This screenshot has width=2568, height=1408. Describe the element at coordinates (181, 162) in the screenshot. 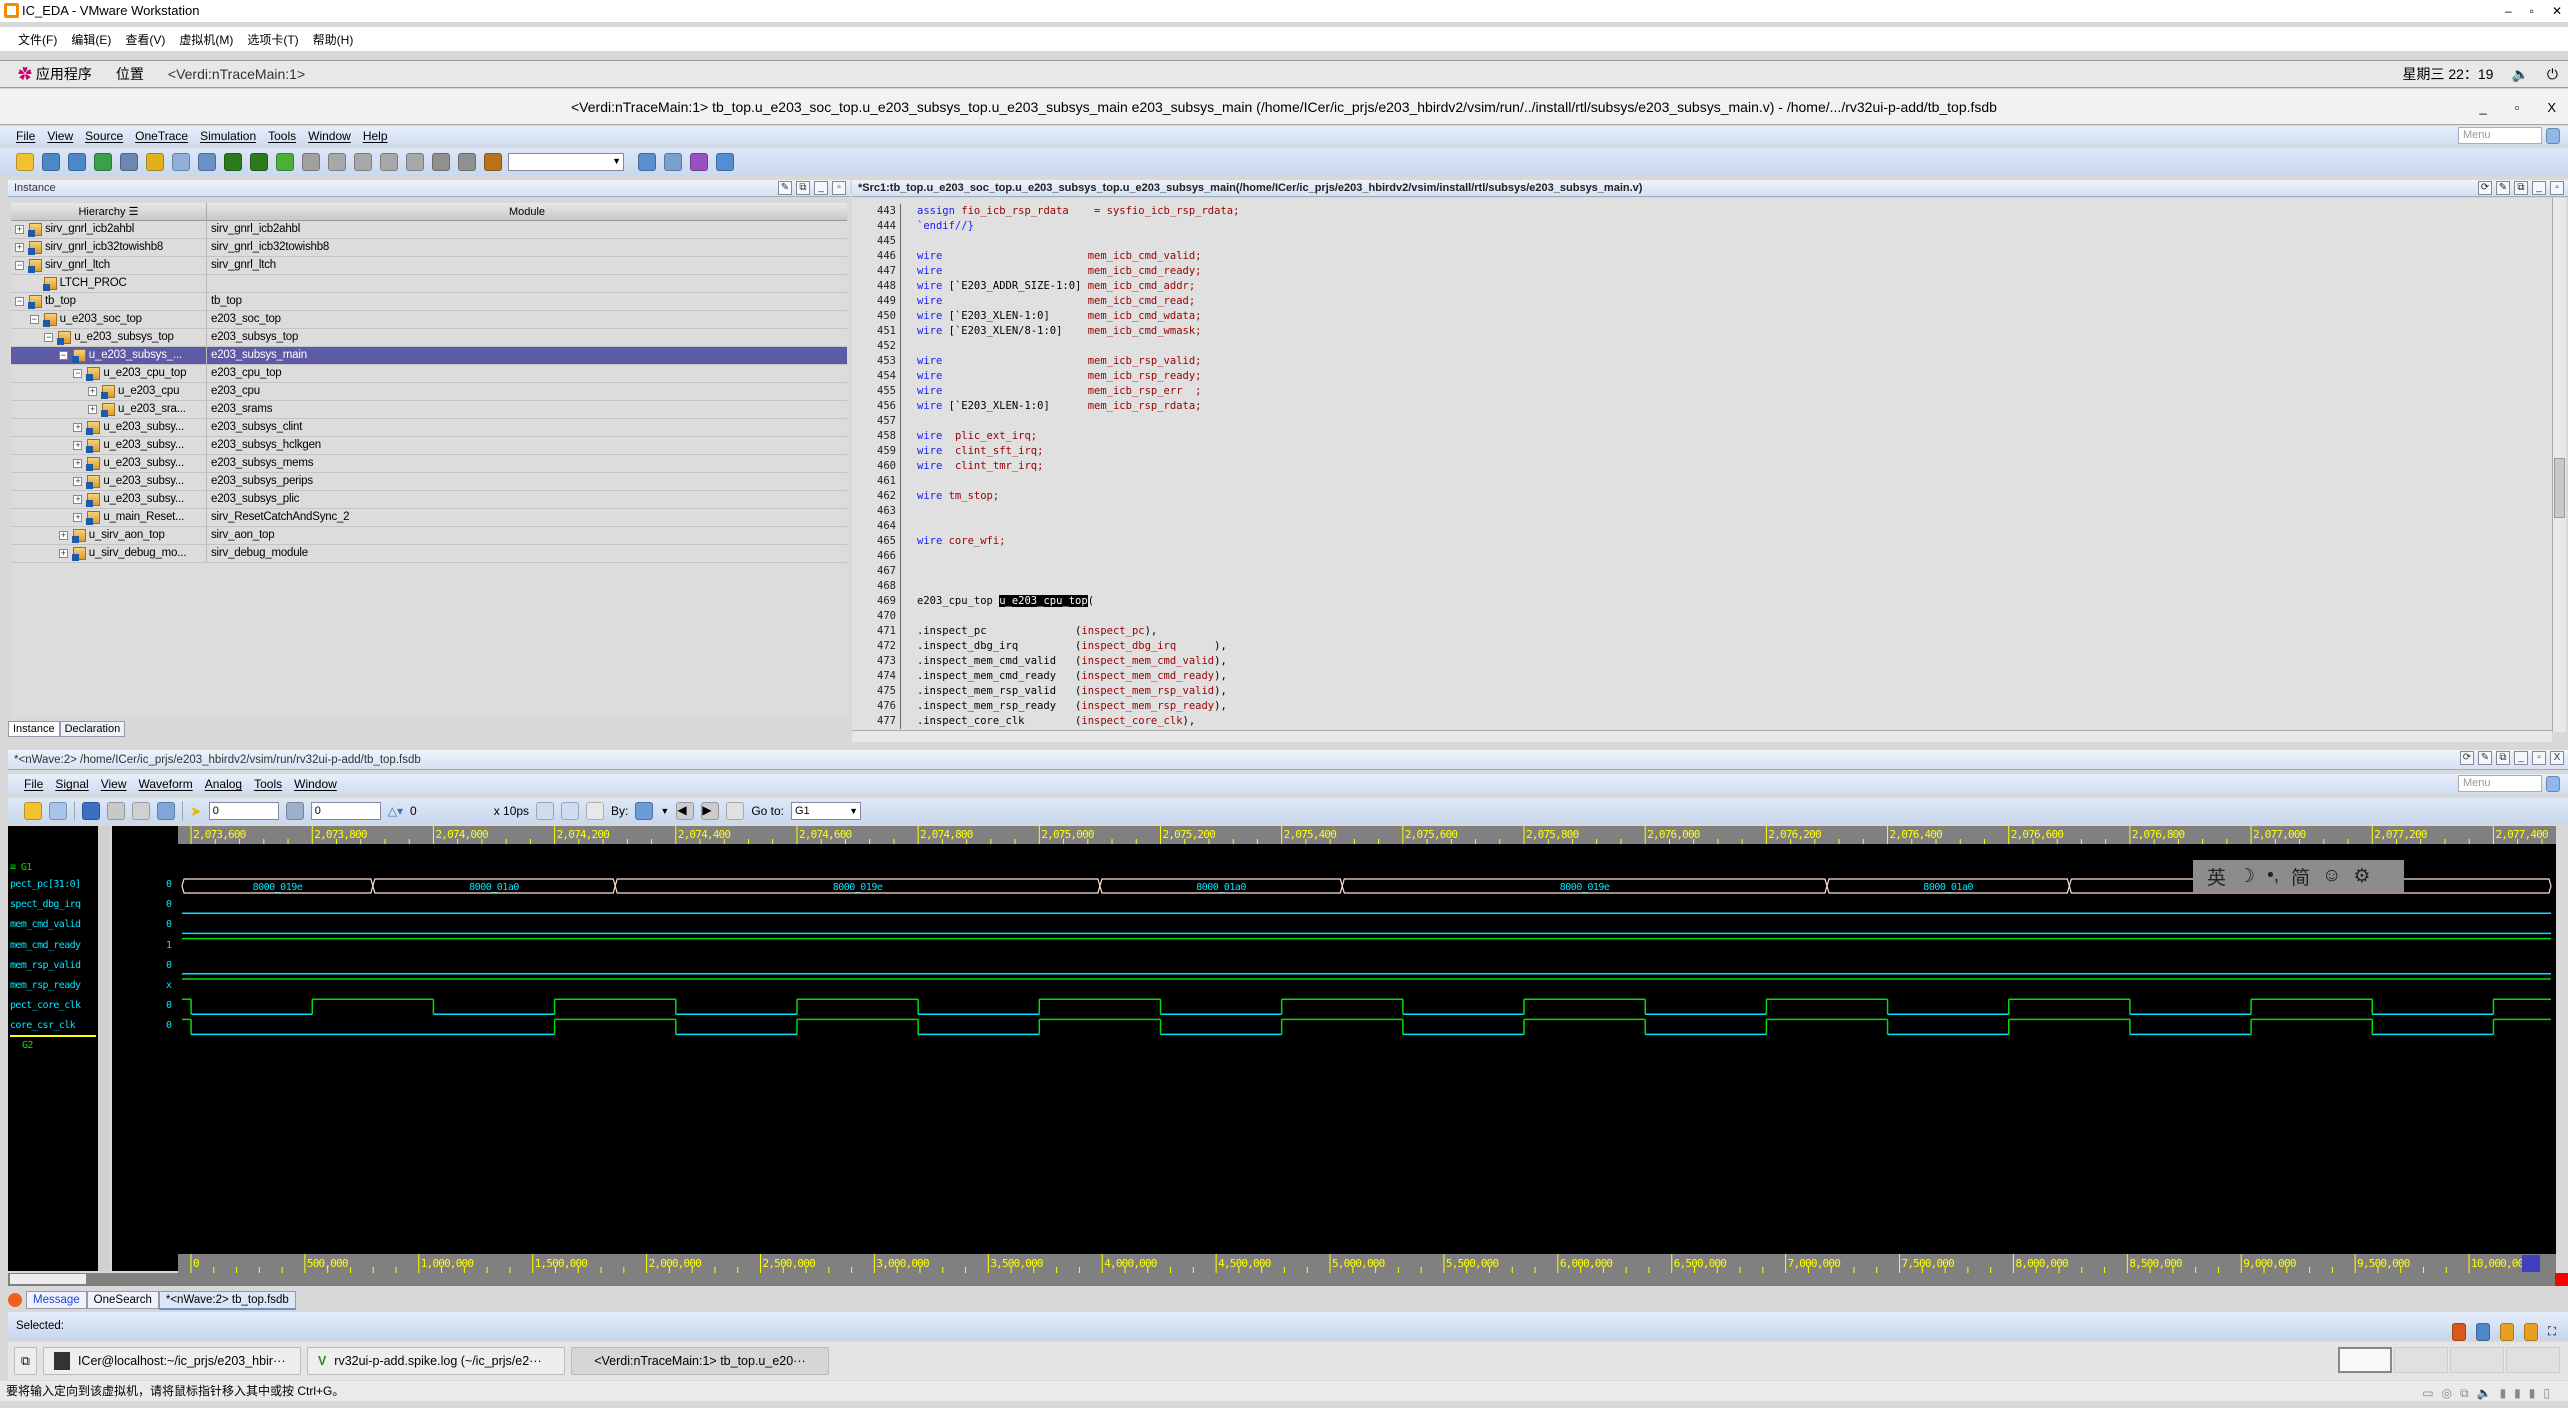

I see `edit-source-icon` at that location.